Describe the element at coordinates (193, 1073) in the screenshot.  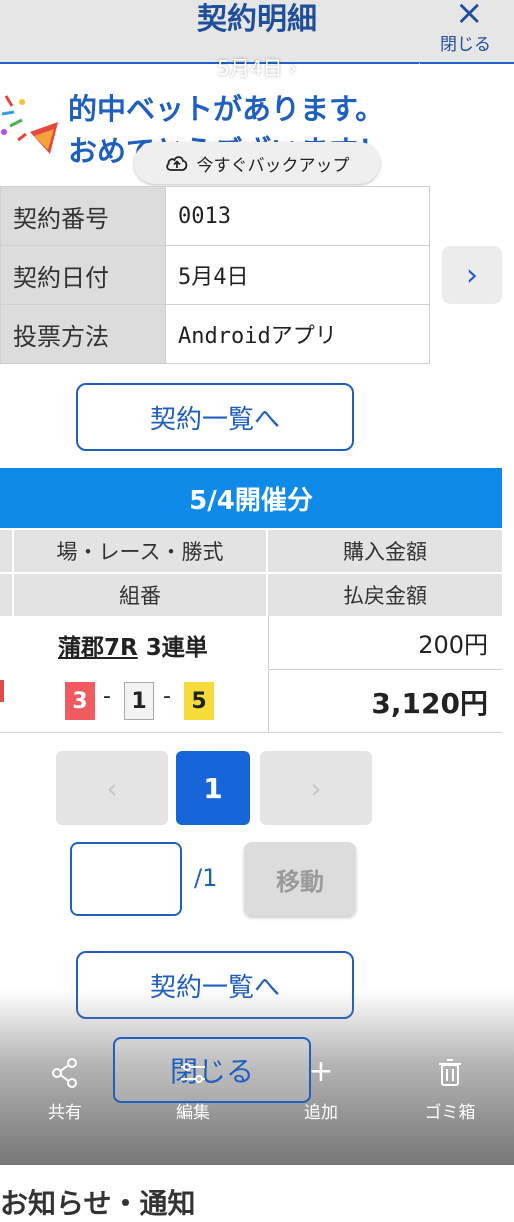
I see `edit-sliders-icon` at that location.